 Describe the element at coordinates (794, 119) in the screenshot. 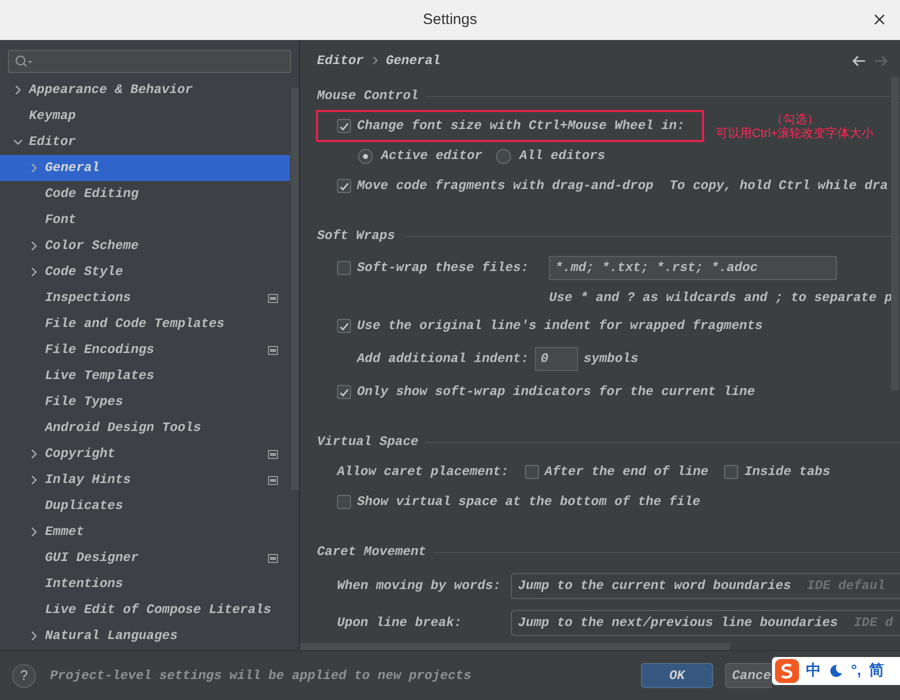

I see `annotation-text: （勾选）` at that location.